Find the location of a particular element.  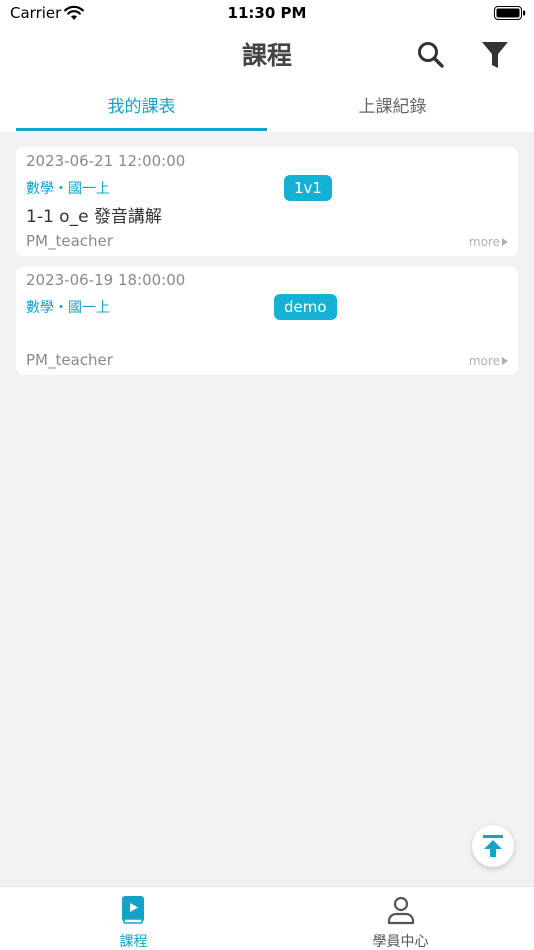

course-type-badge: demo is located at coordinates (305, 307).